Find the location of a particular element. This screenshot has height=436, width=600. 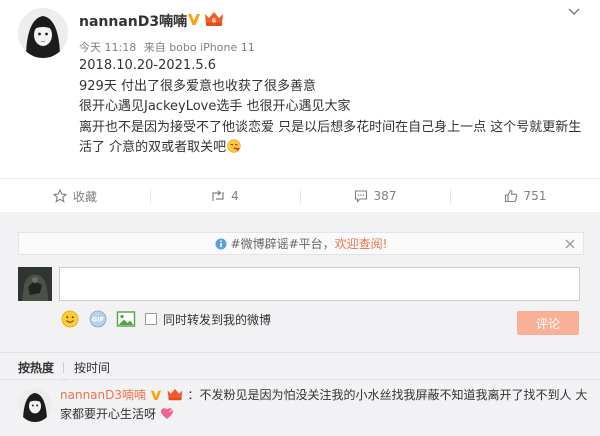

svg-text: GIF is located at coordinates (98, 320).